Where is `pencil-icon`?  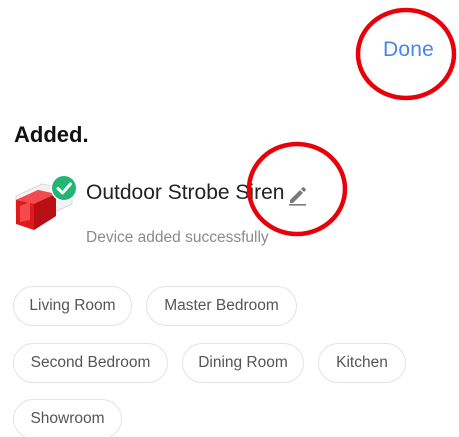
pencil-icon is located at coordinates (297, 195).